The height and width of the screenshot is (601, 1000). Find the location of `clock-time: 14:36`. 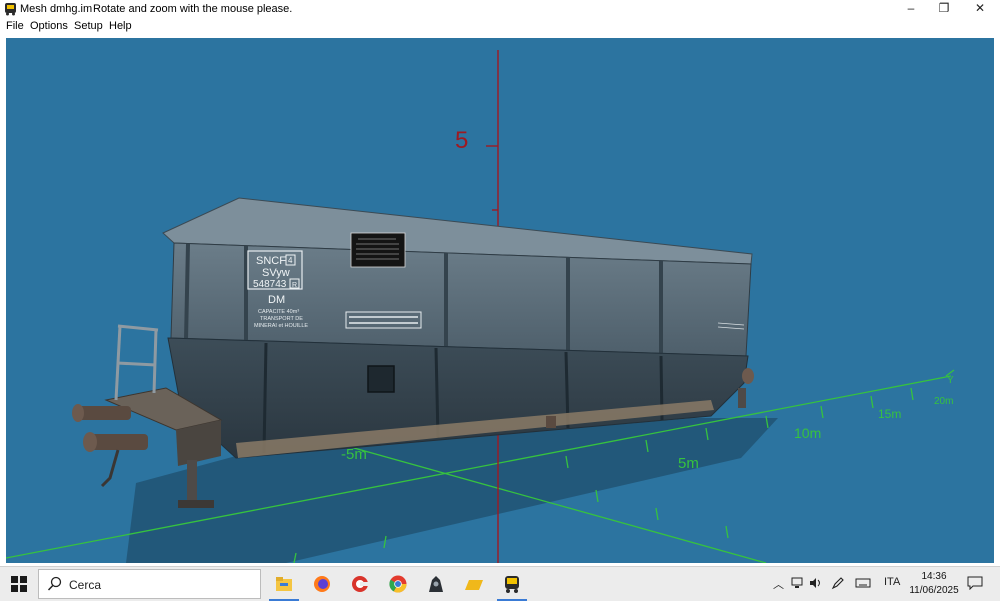

clock-time: 14:36 is located at coordinates (934, 576).